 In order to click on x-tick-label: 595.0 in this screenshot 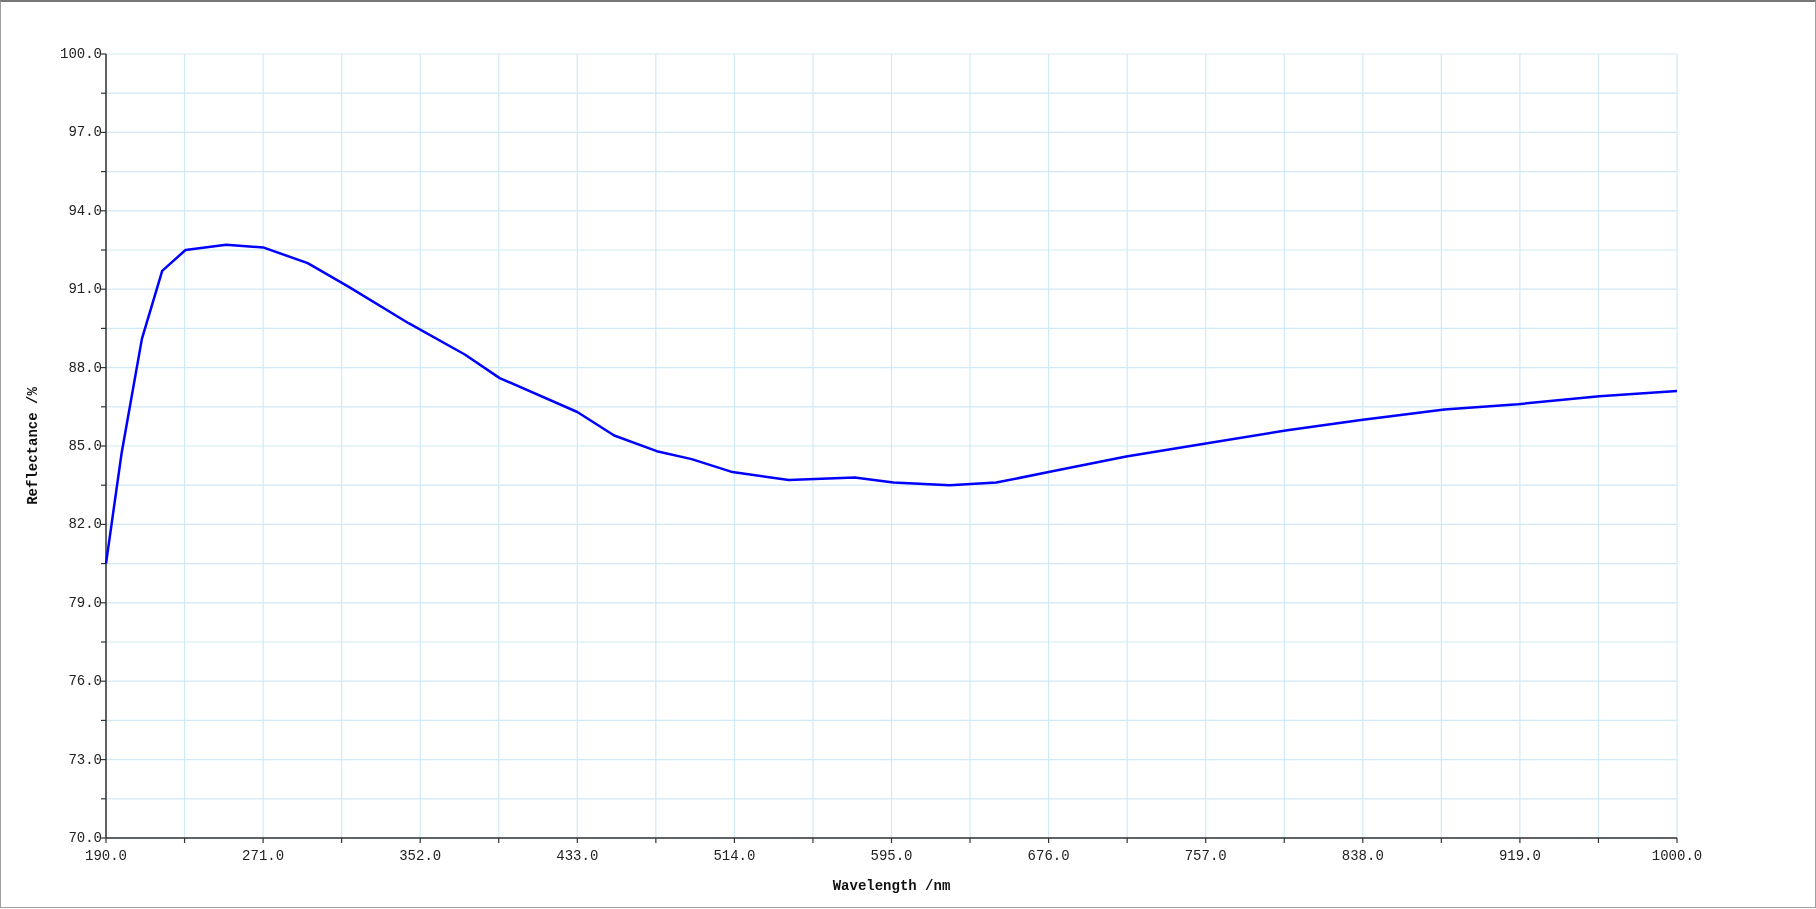, I will do `click(891, 856)`.